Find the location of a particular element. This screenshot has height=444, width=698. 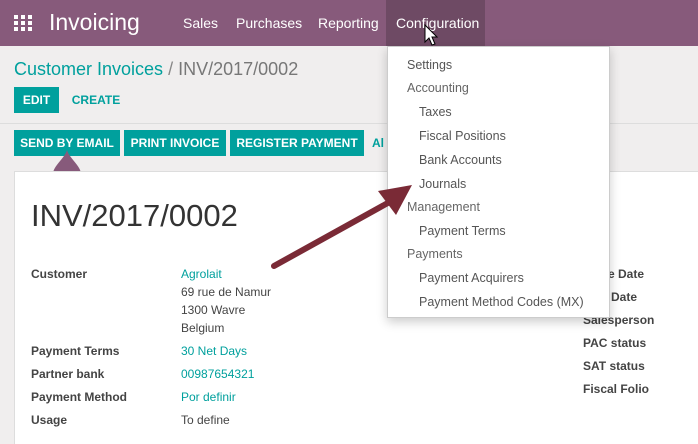

create-button: CREATE is located at coordinates (96, 100).